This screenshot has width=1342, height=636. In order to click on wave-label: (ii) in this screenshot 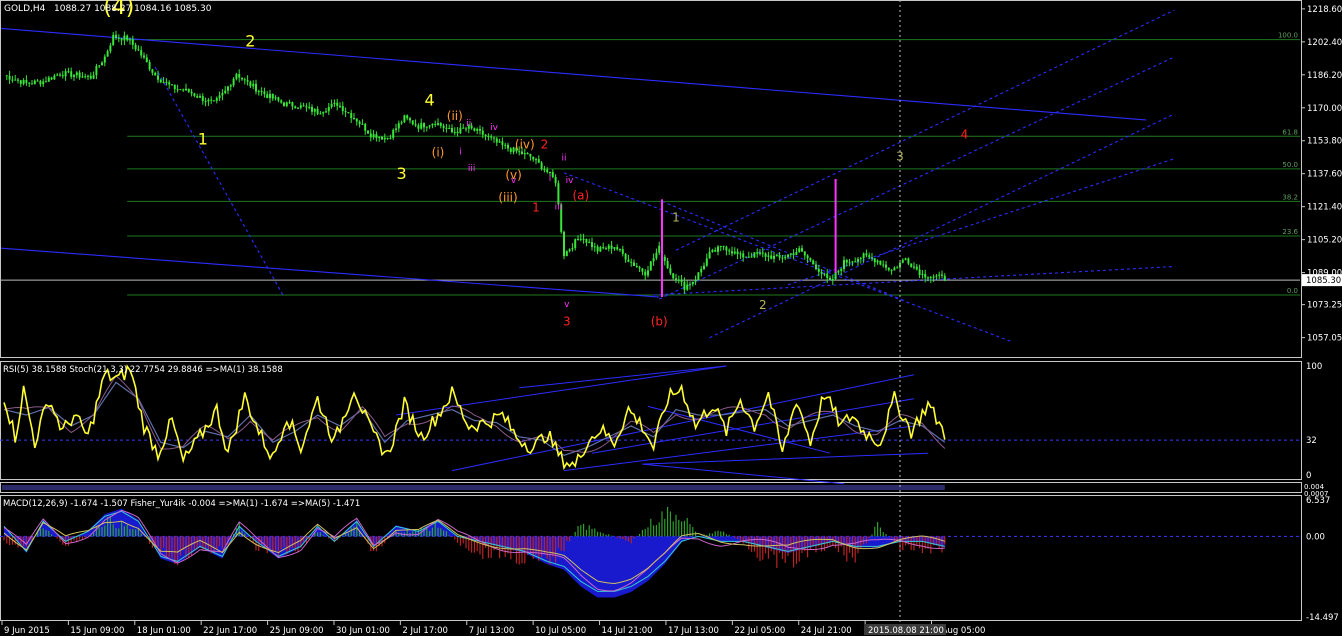, I will do `click(455, 116)`.